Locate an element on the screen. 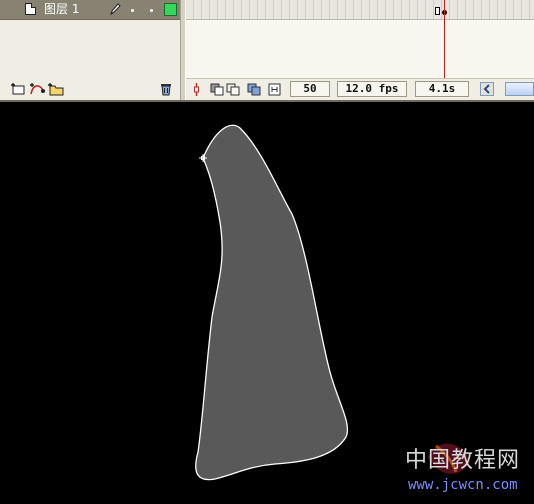 This screenshot has height=504, width=534. onion-skin-outlines-icon is located at coordinates (233, 89).